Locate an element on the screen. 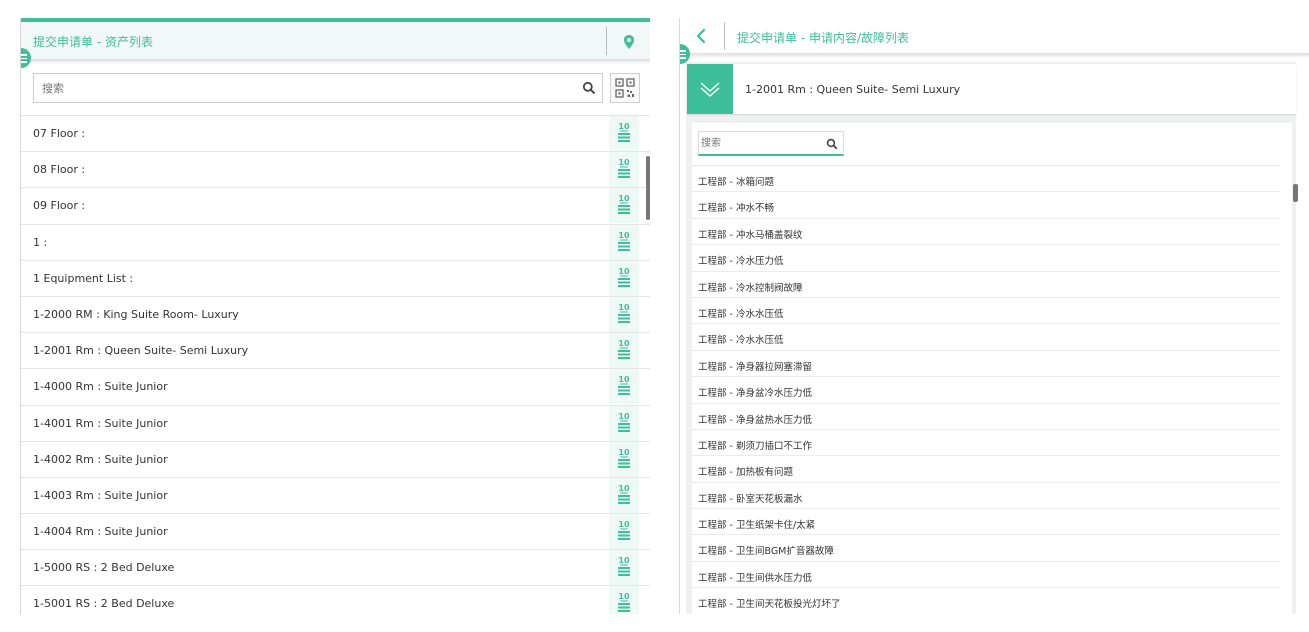  asset-list-item: 07 Floor : 10 is located at coordinates (335, 134).